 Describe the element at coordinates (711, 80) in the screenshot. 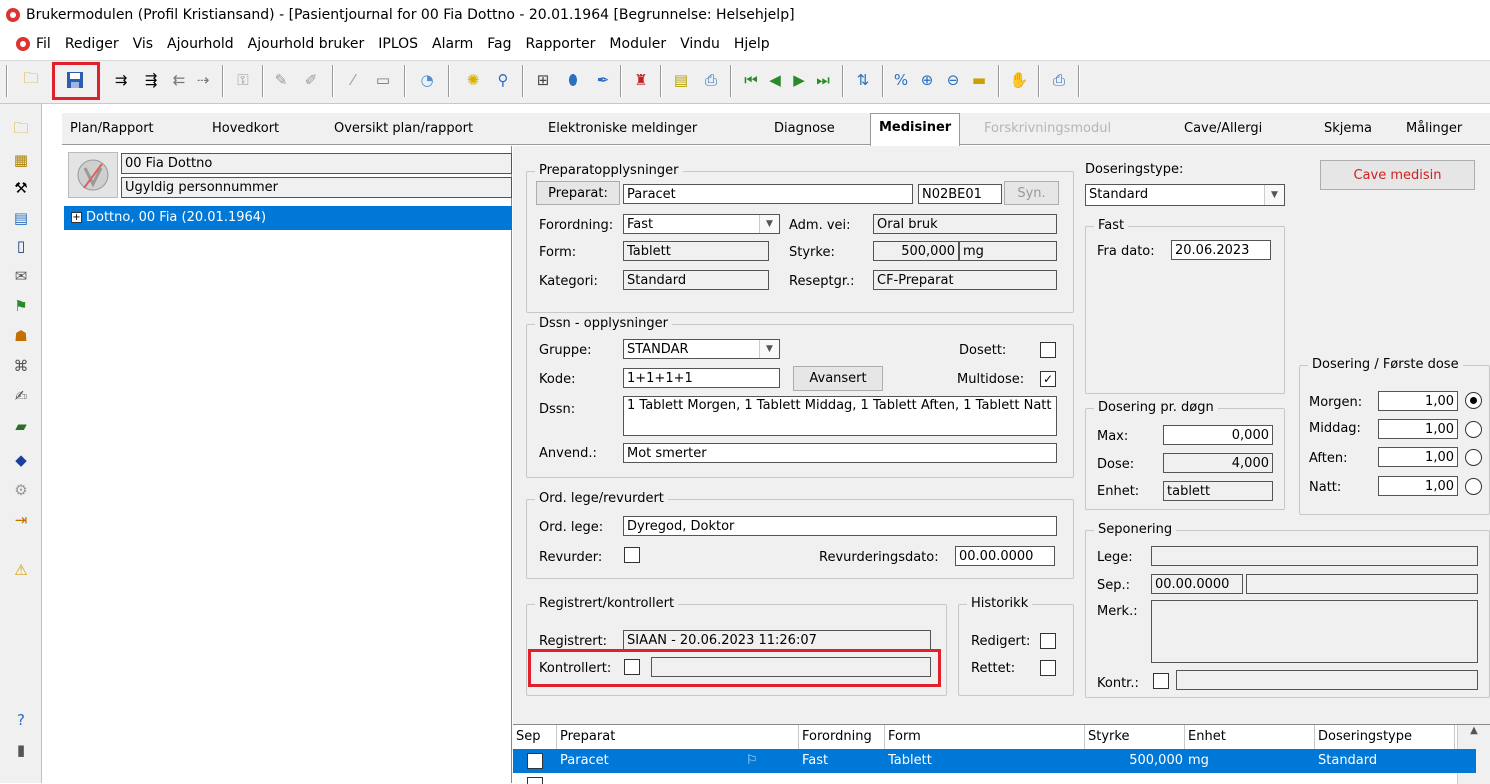

I see `print-icon: ⎙` at that location.